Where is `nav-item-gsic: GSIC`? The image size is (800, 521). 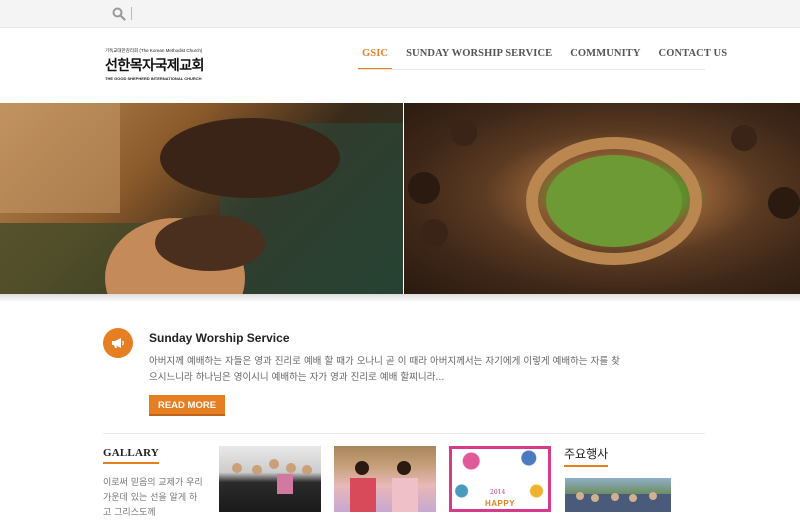 nav-item-gsic: GSIC is located at coordinates (375, 59).